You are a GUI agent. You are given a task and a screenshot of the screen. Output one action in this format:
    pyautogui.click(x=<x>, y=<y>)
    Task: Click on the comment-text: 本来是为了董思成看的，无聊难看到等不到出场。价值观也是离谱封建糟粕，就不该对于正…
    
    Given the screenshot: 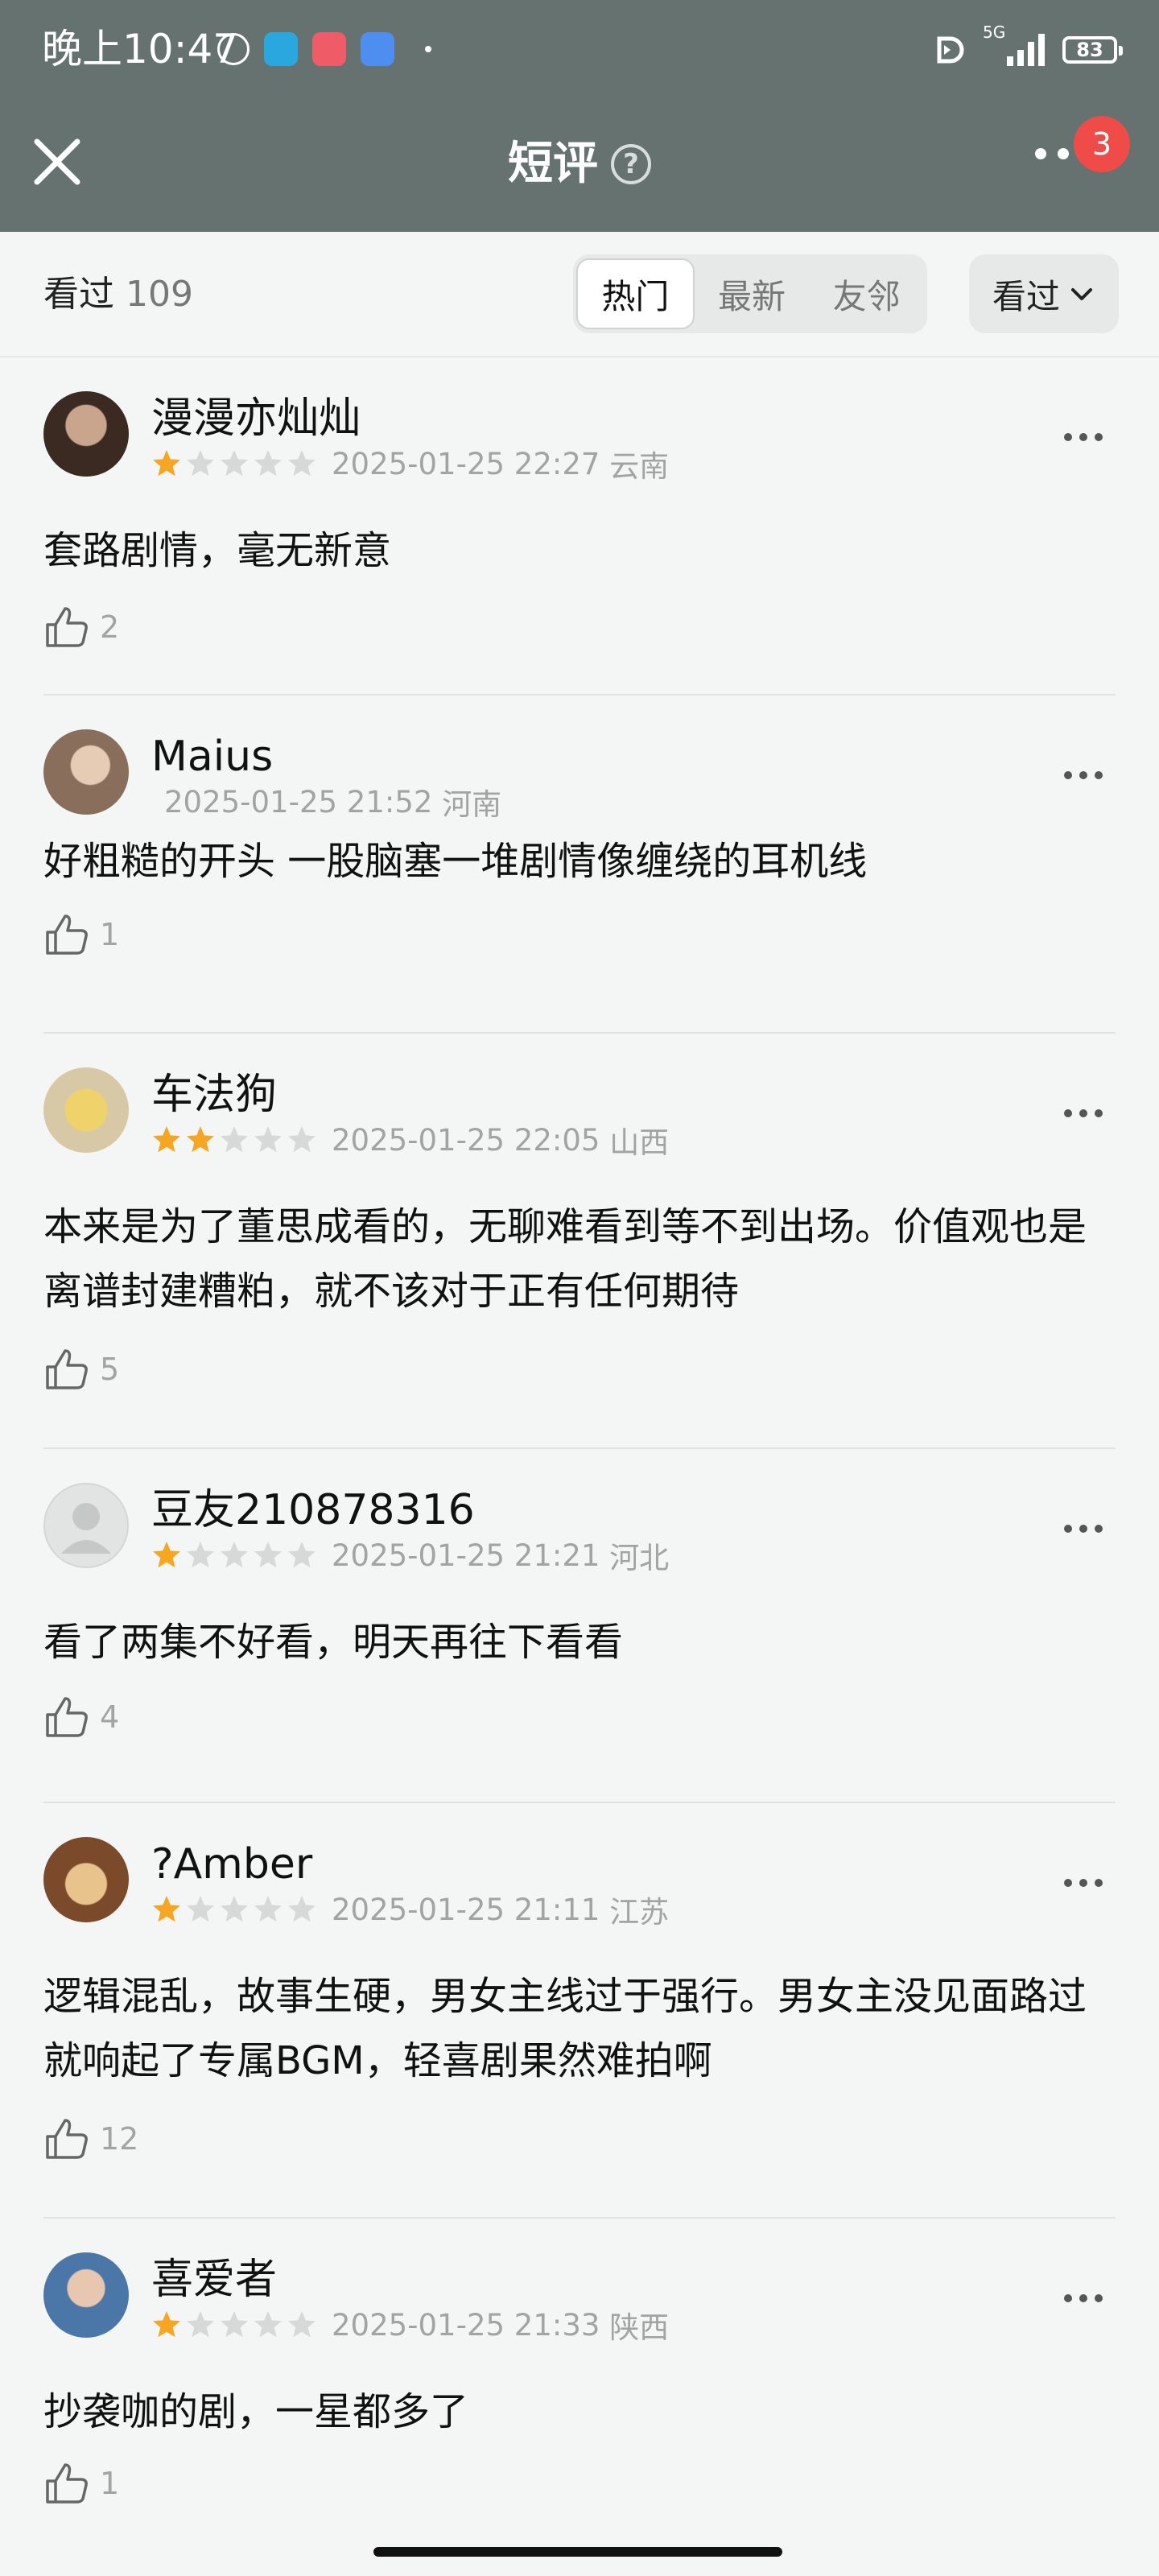 What is the action you would take?
    pyautogui.click(x=565, y=1259)
    